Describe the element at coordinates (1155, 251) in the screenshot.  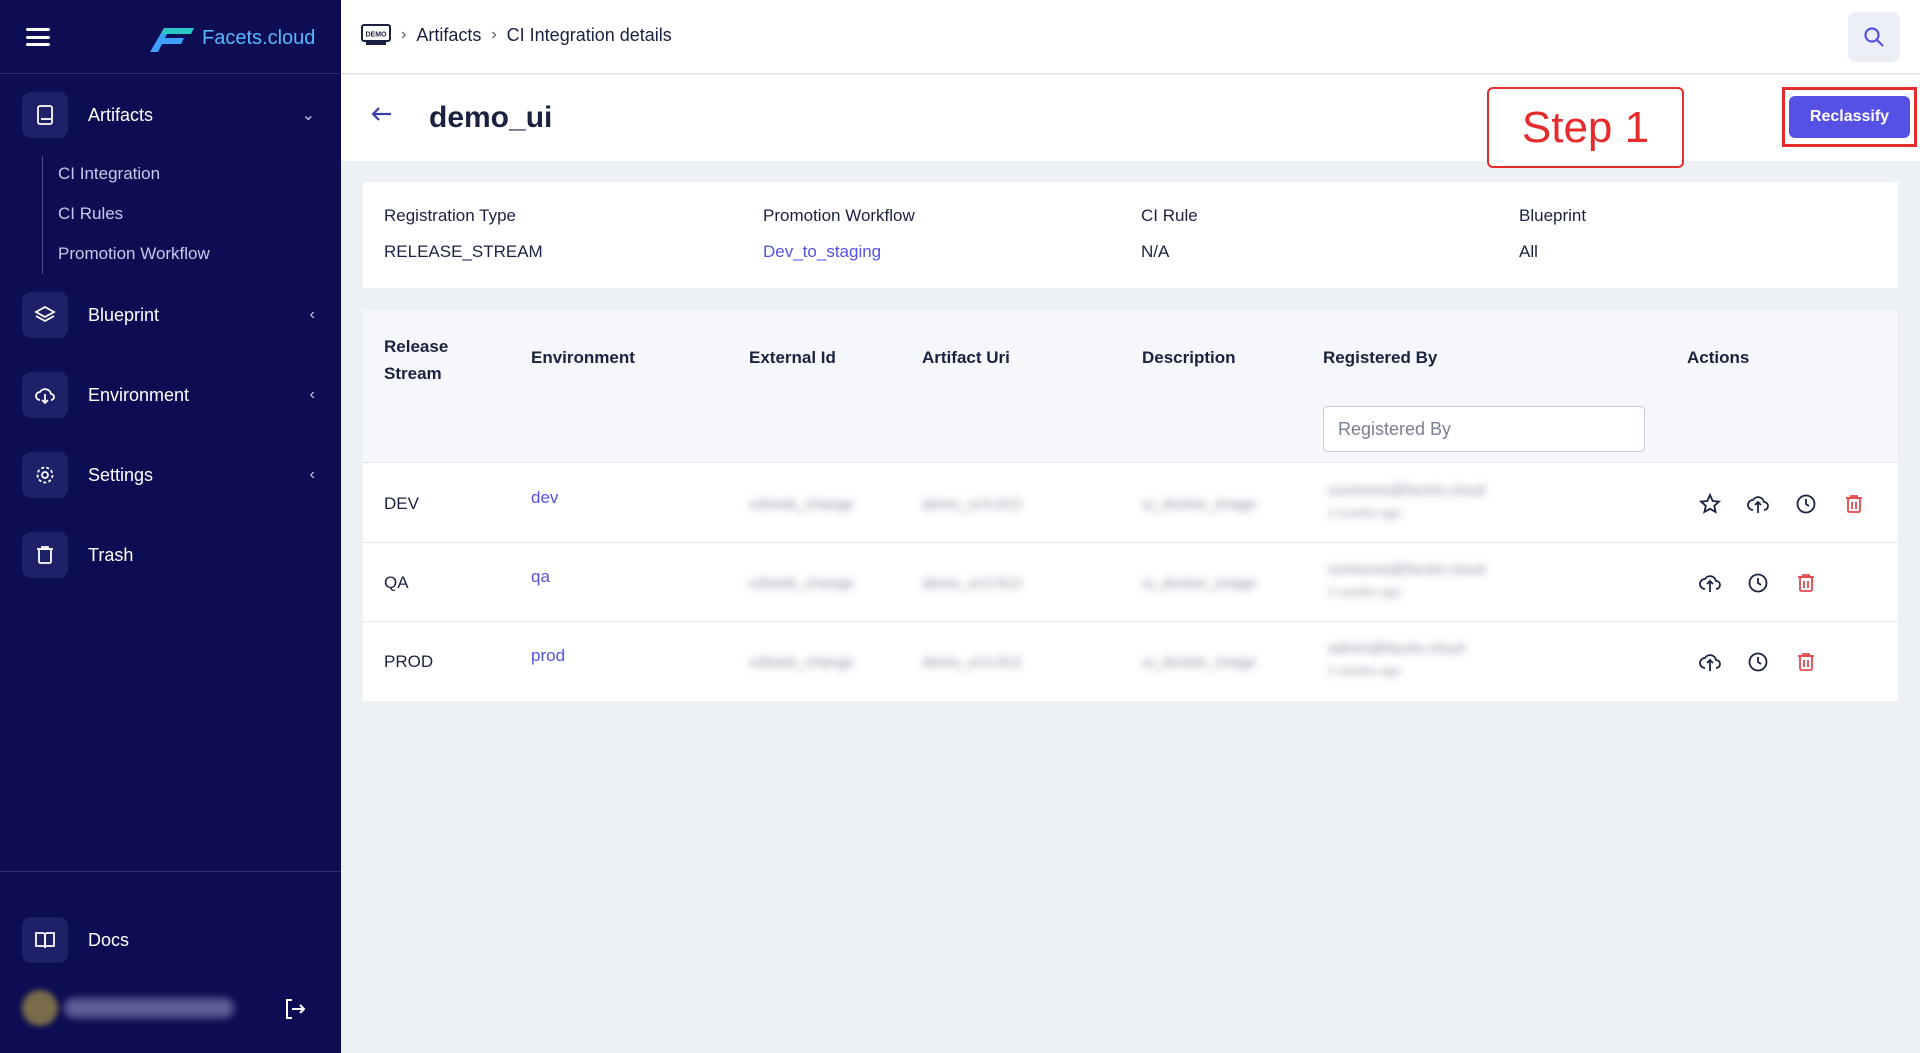
I see `info-value: N/A` at that location.